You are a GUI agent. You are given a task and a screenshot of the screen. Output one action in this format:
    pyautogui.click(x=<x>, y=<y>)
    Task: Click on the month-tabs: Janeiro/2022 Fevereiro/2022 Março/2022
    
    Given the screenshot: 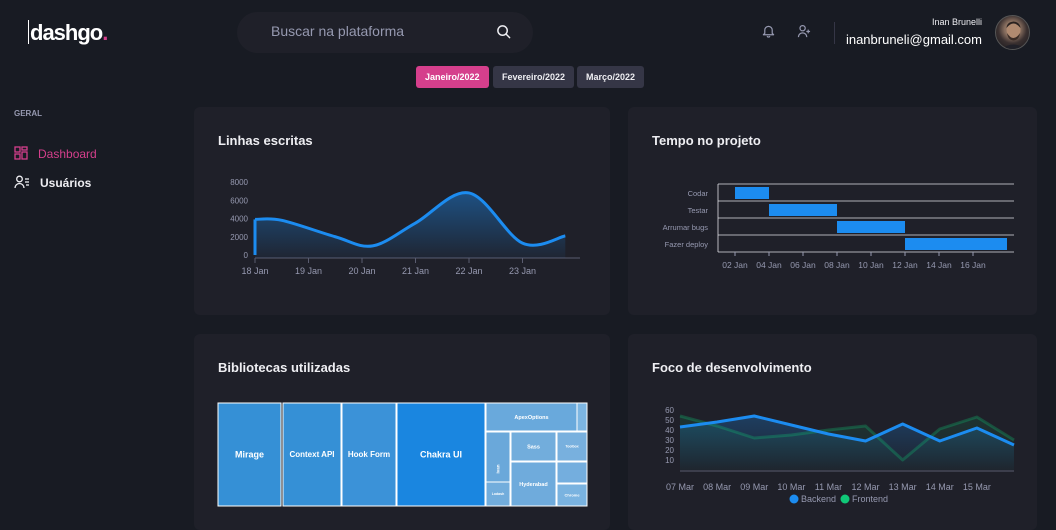 What is the action you would take?
    pyautogui.click(x=528, y=77)
    